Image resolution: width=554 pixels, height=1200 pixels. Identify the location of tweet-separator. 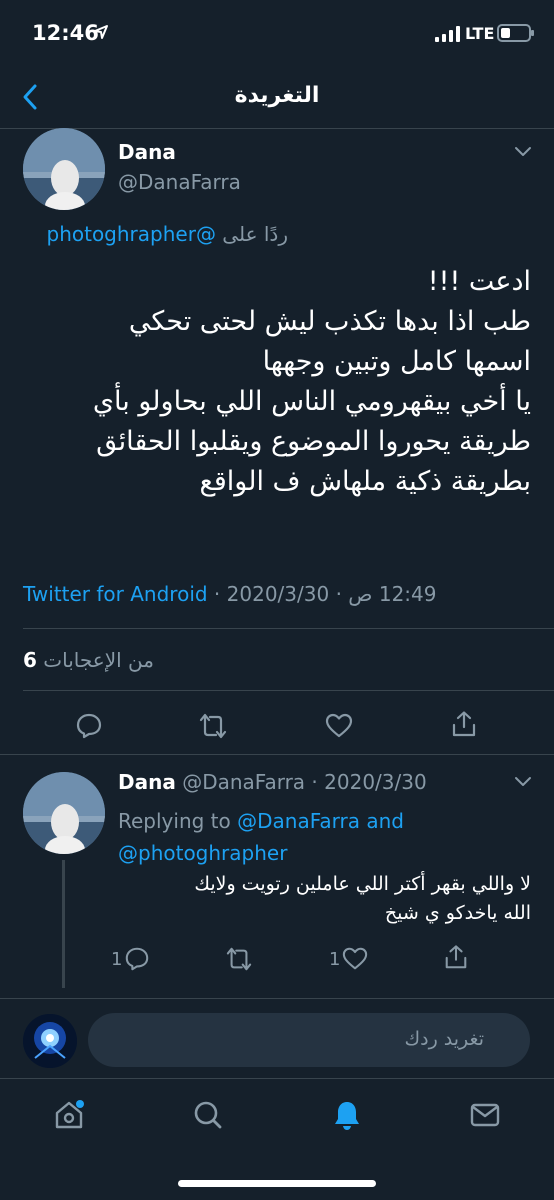
(277, 754).